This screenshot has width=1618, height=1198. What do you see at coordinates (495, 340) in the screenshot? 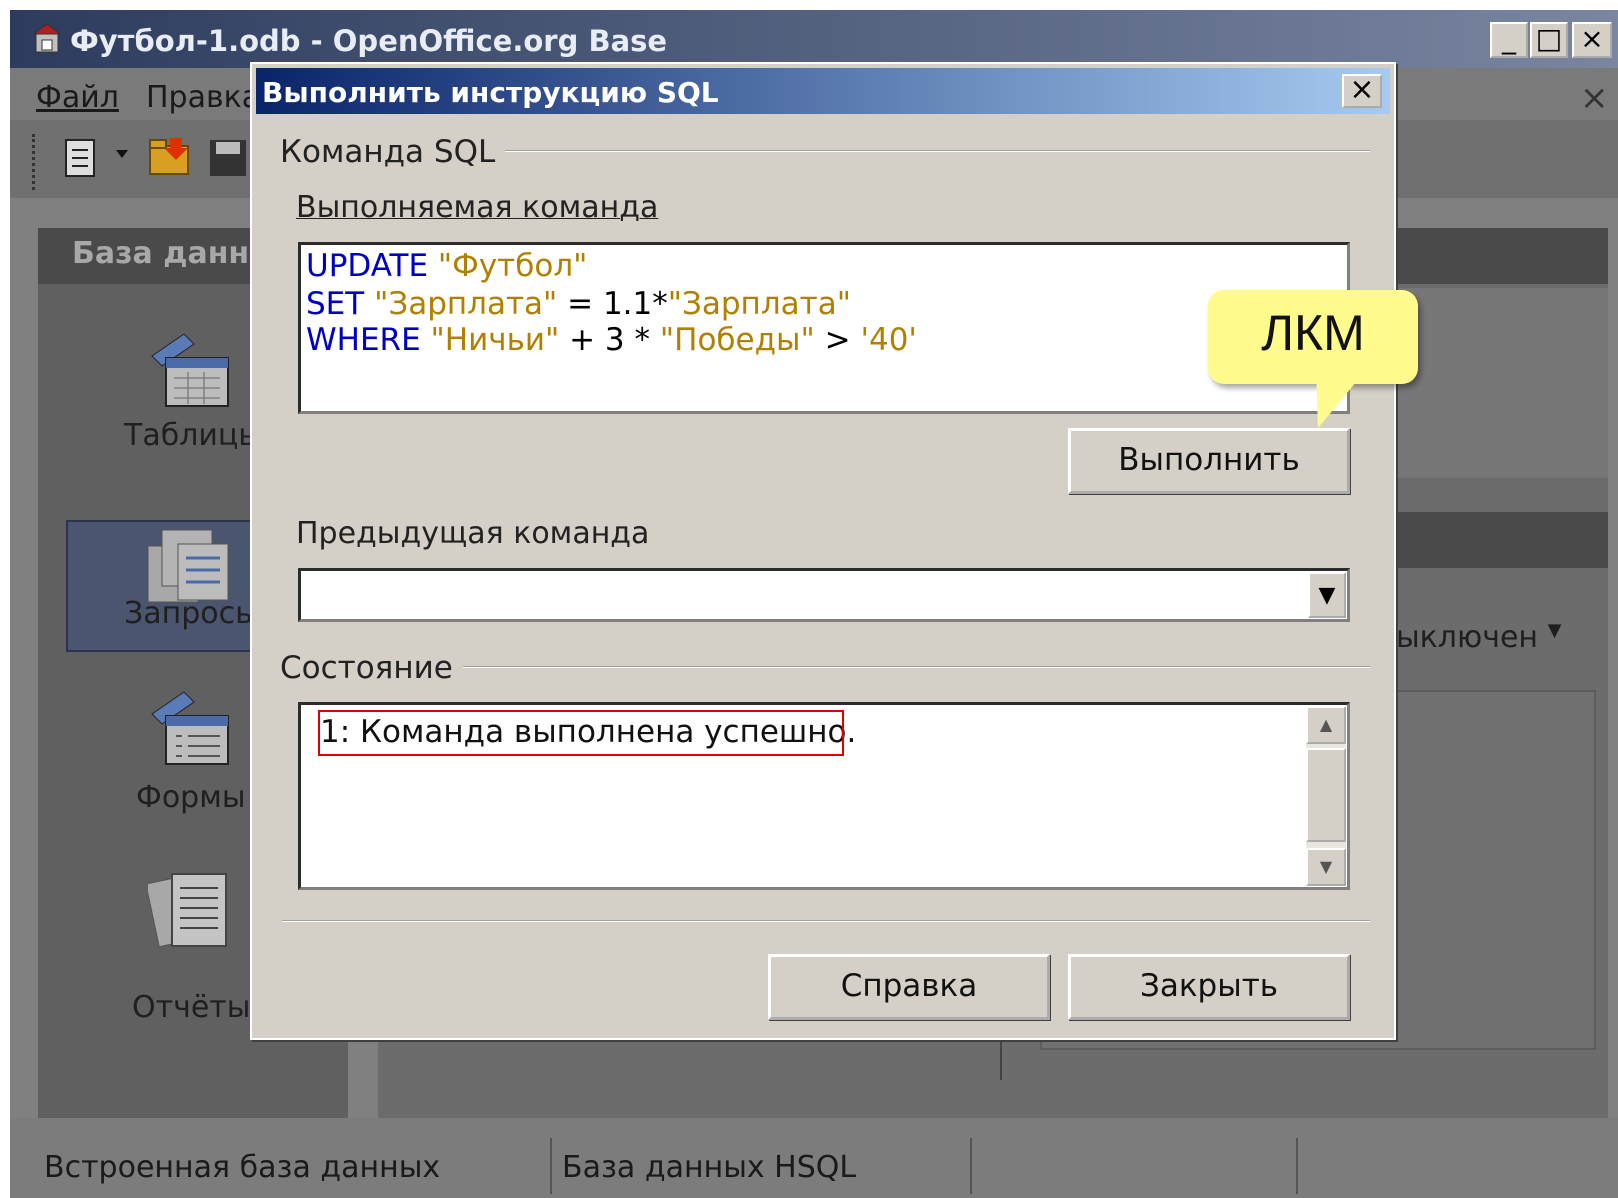
I see `sql-token: "Ничьи"` at bounding box center [495, 340].